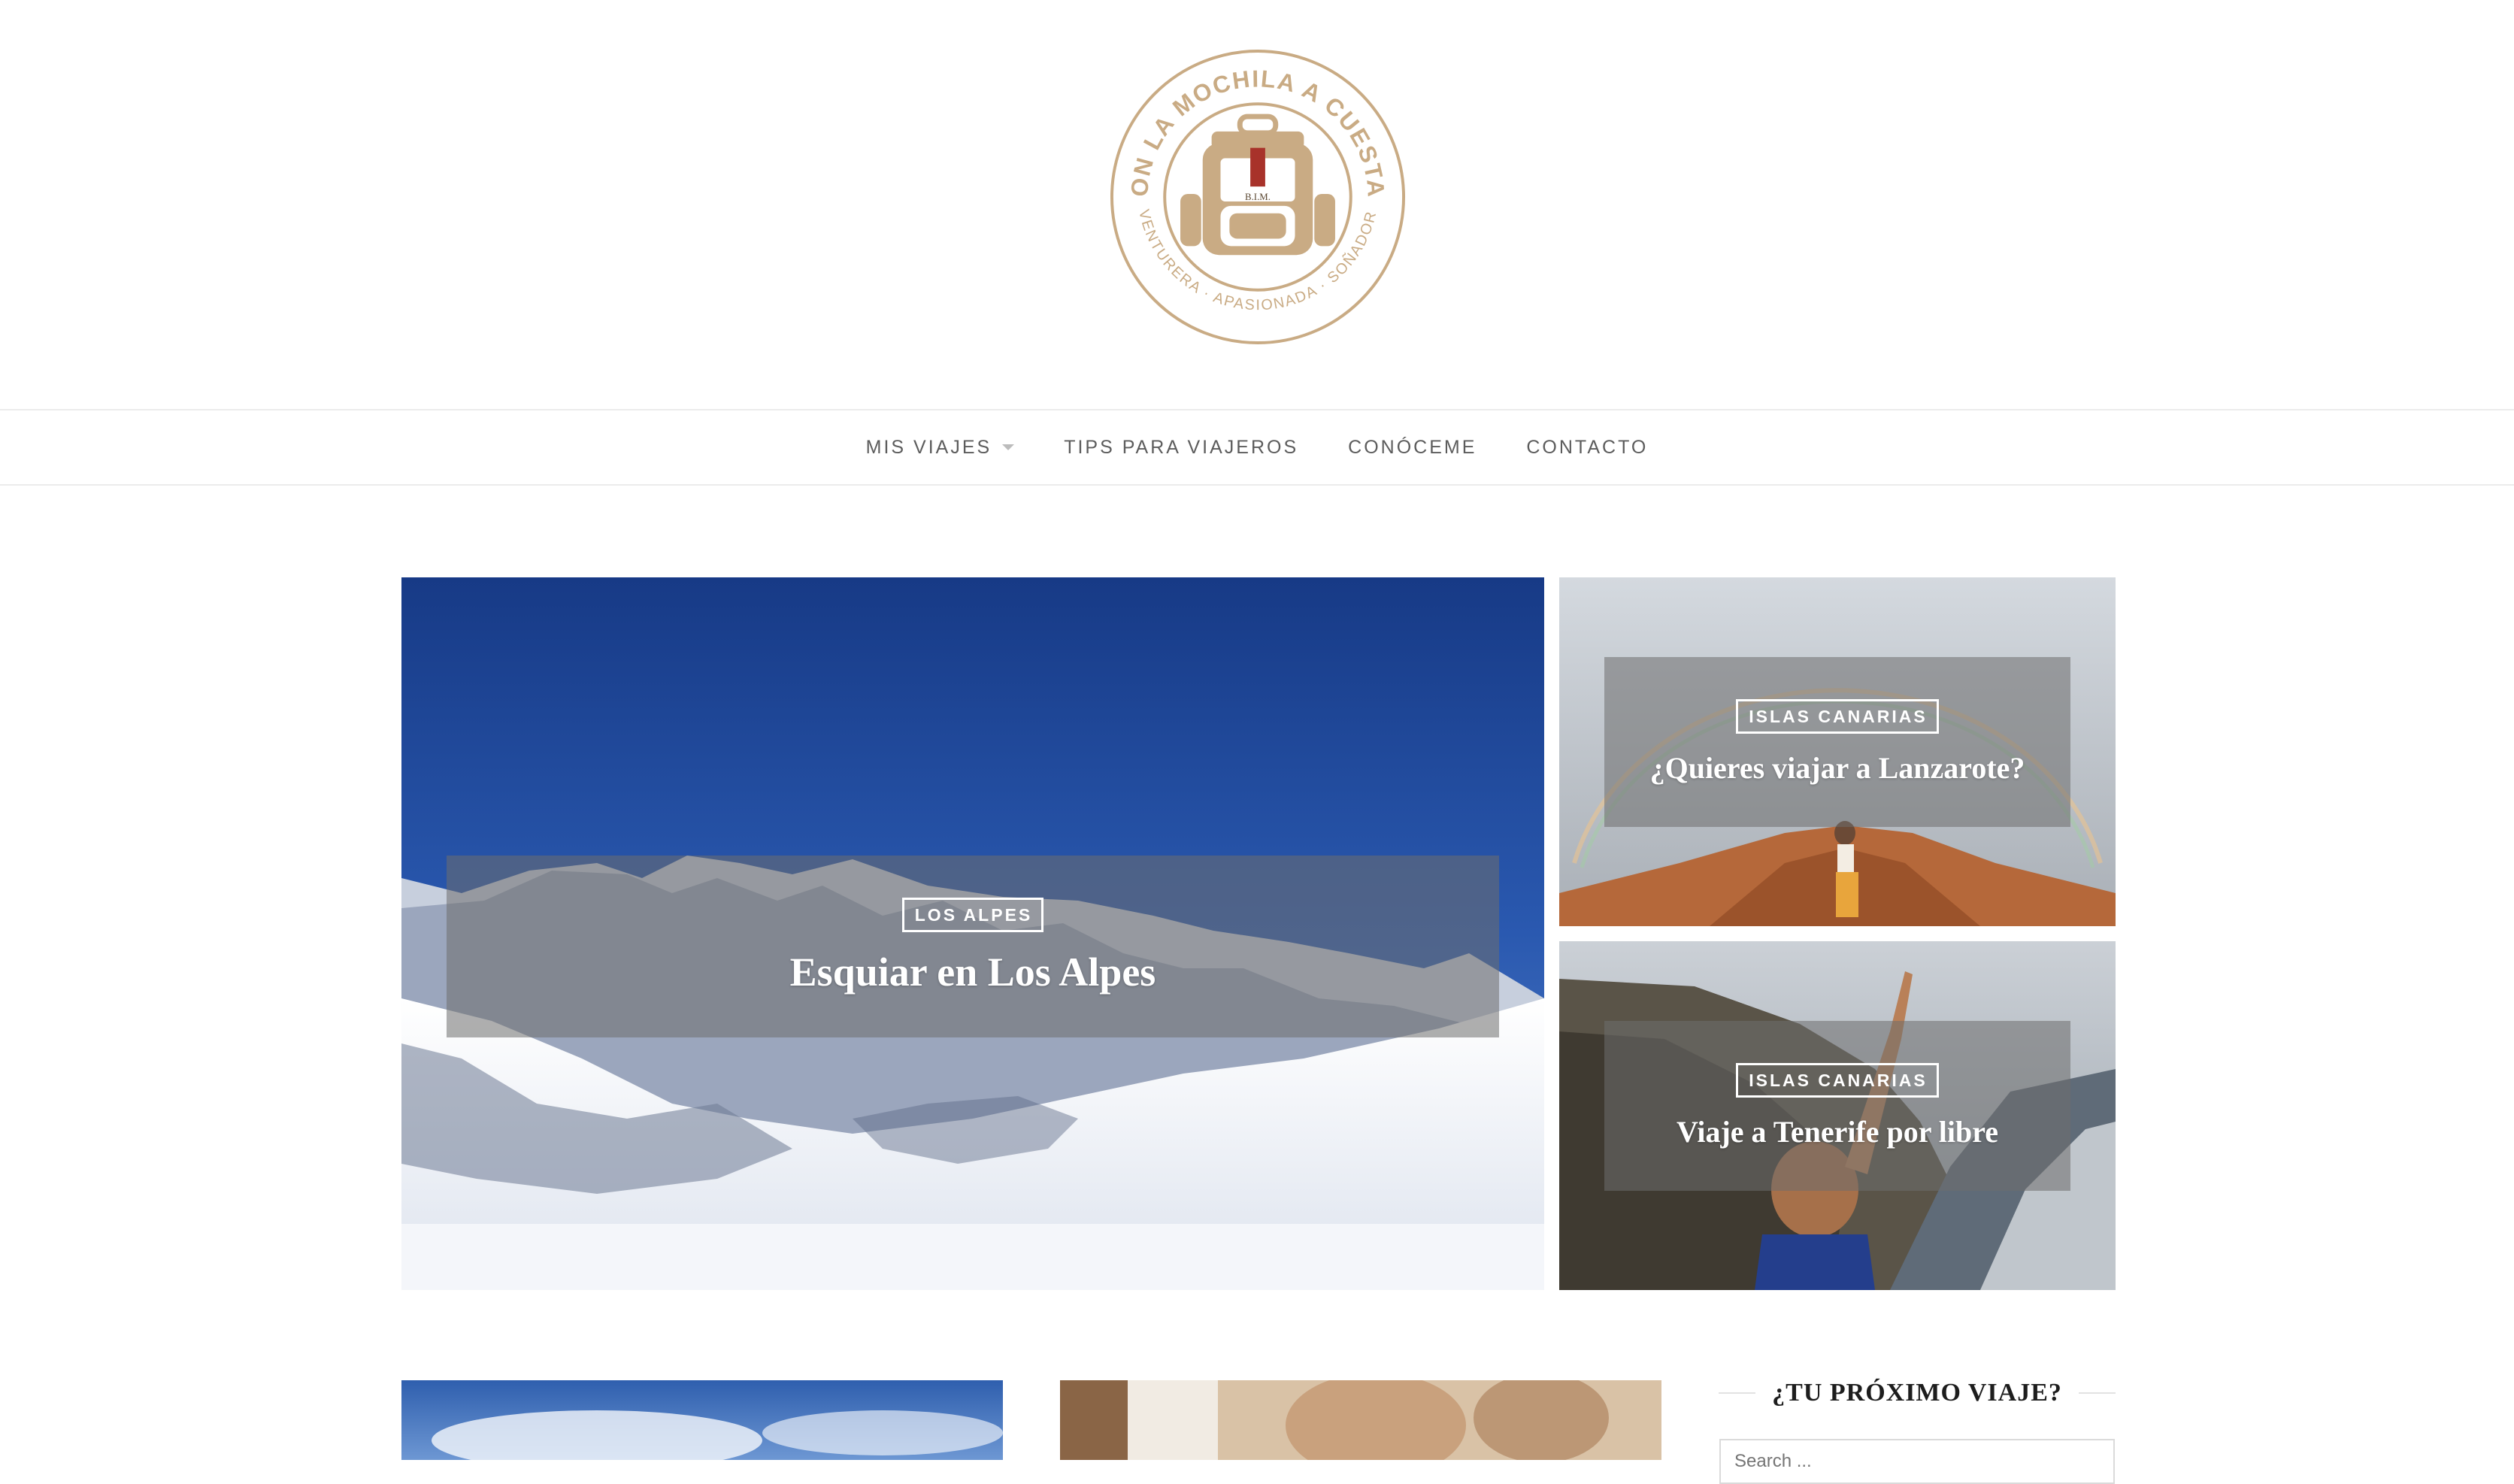  What do you see at coordinates (929, 447) in the screenshot?
I see `nav-label: MIS VIAJES` at bounding box center [929, 447].